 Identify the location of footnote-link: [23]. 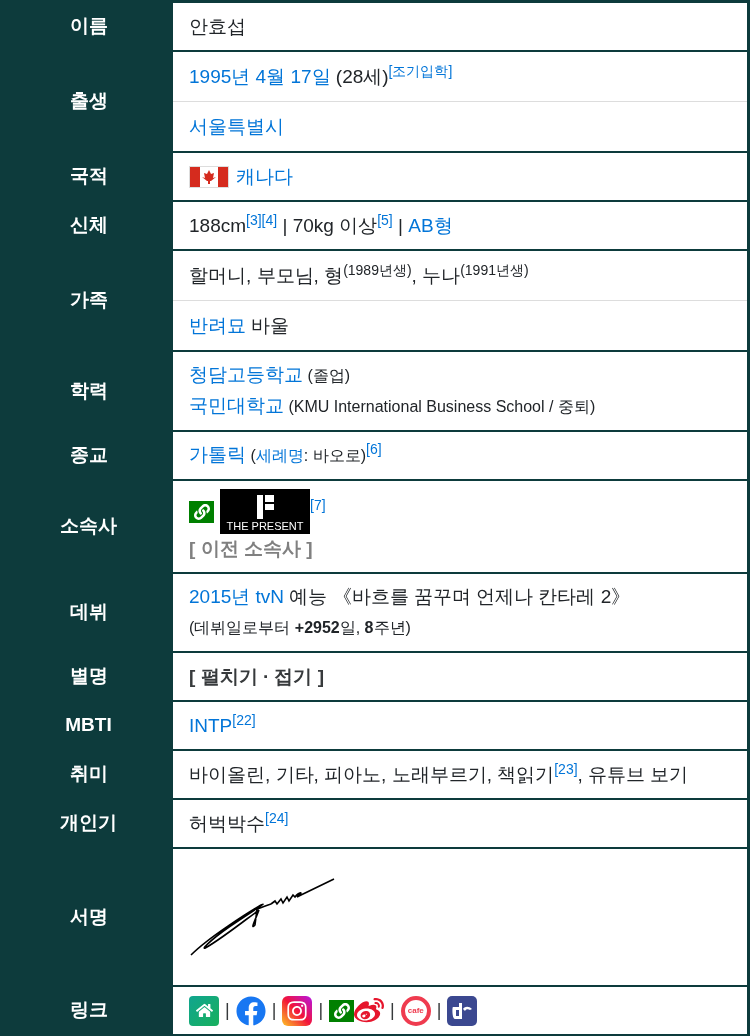
(566, 768).